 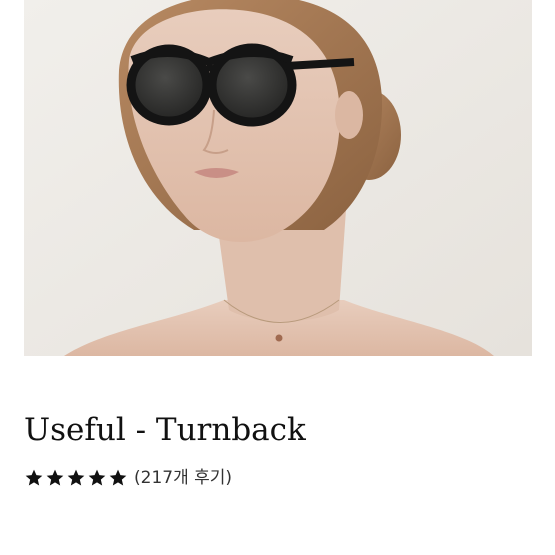 I want to click on rating-row: (217개 후기), so click(x=128, y=478).